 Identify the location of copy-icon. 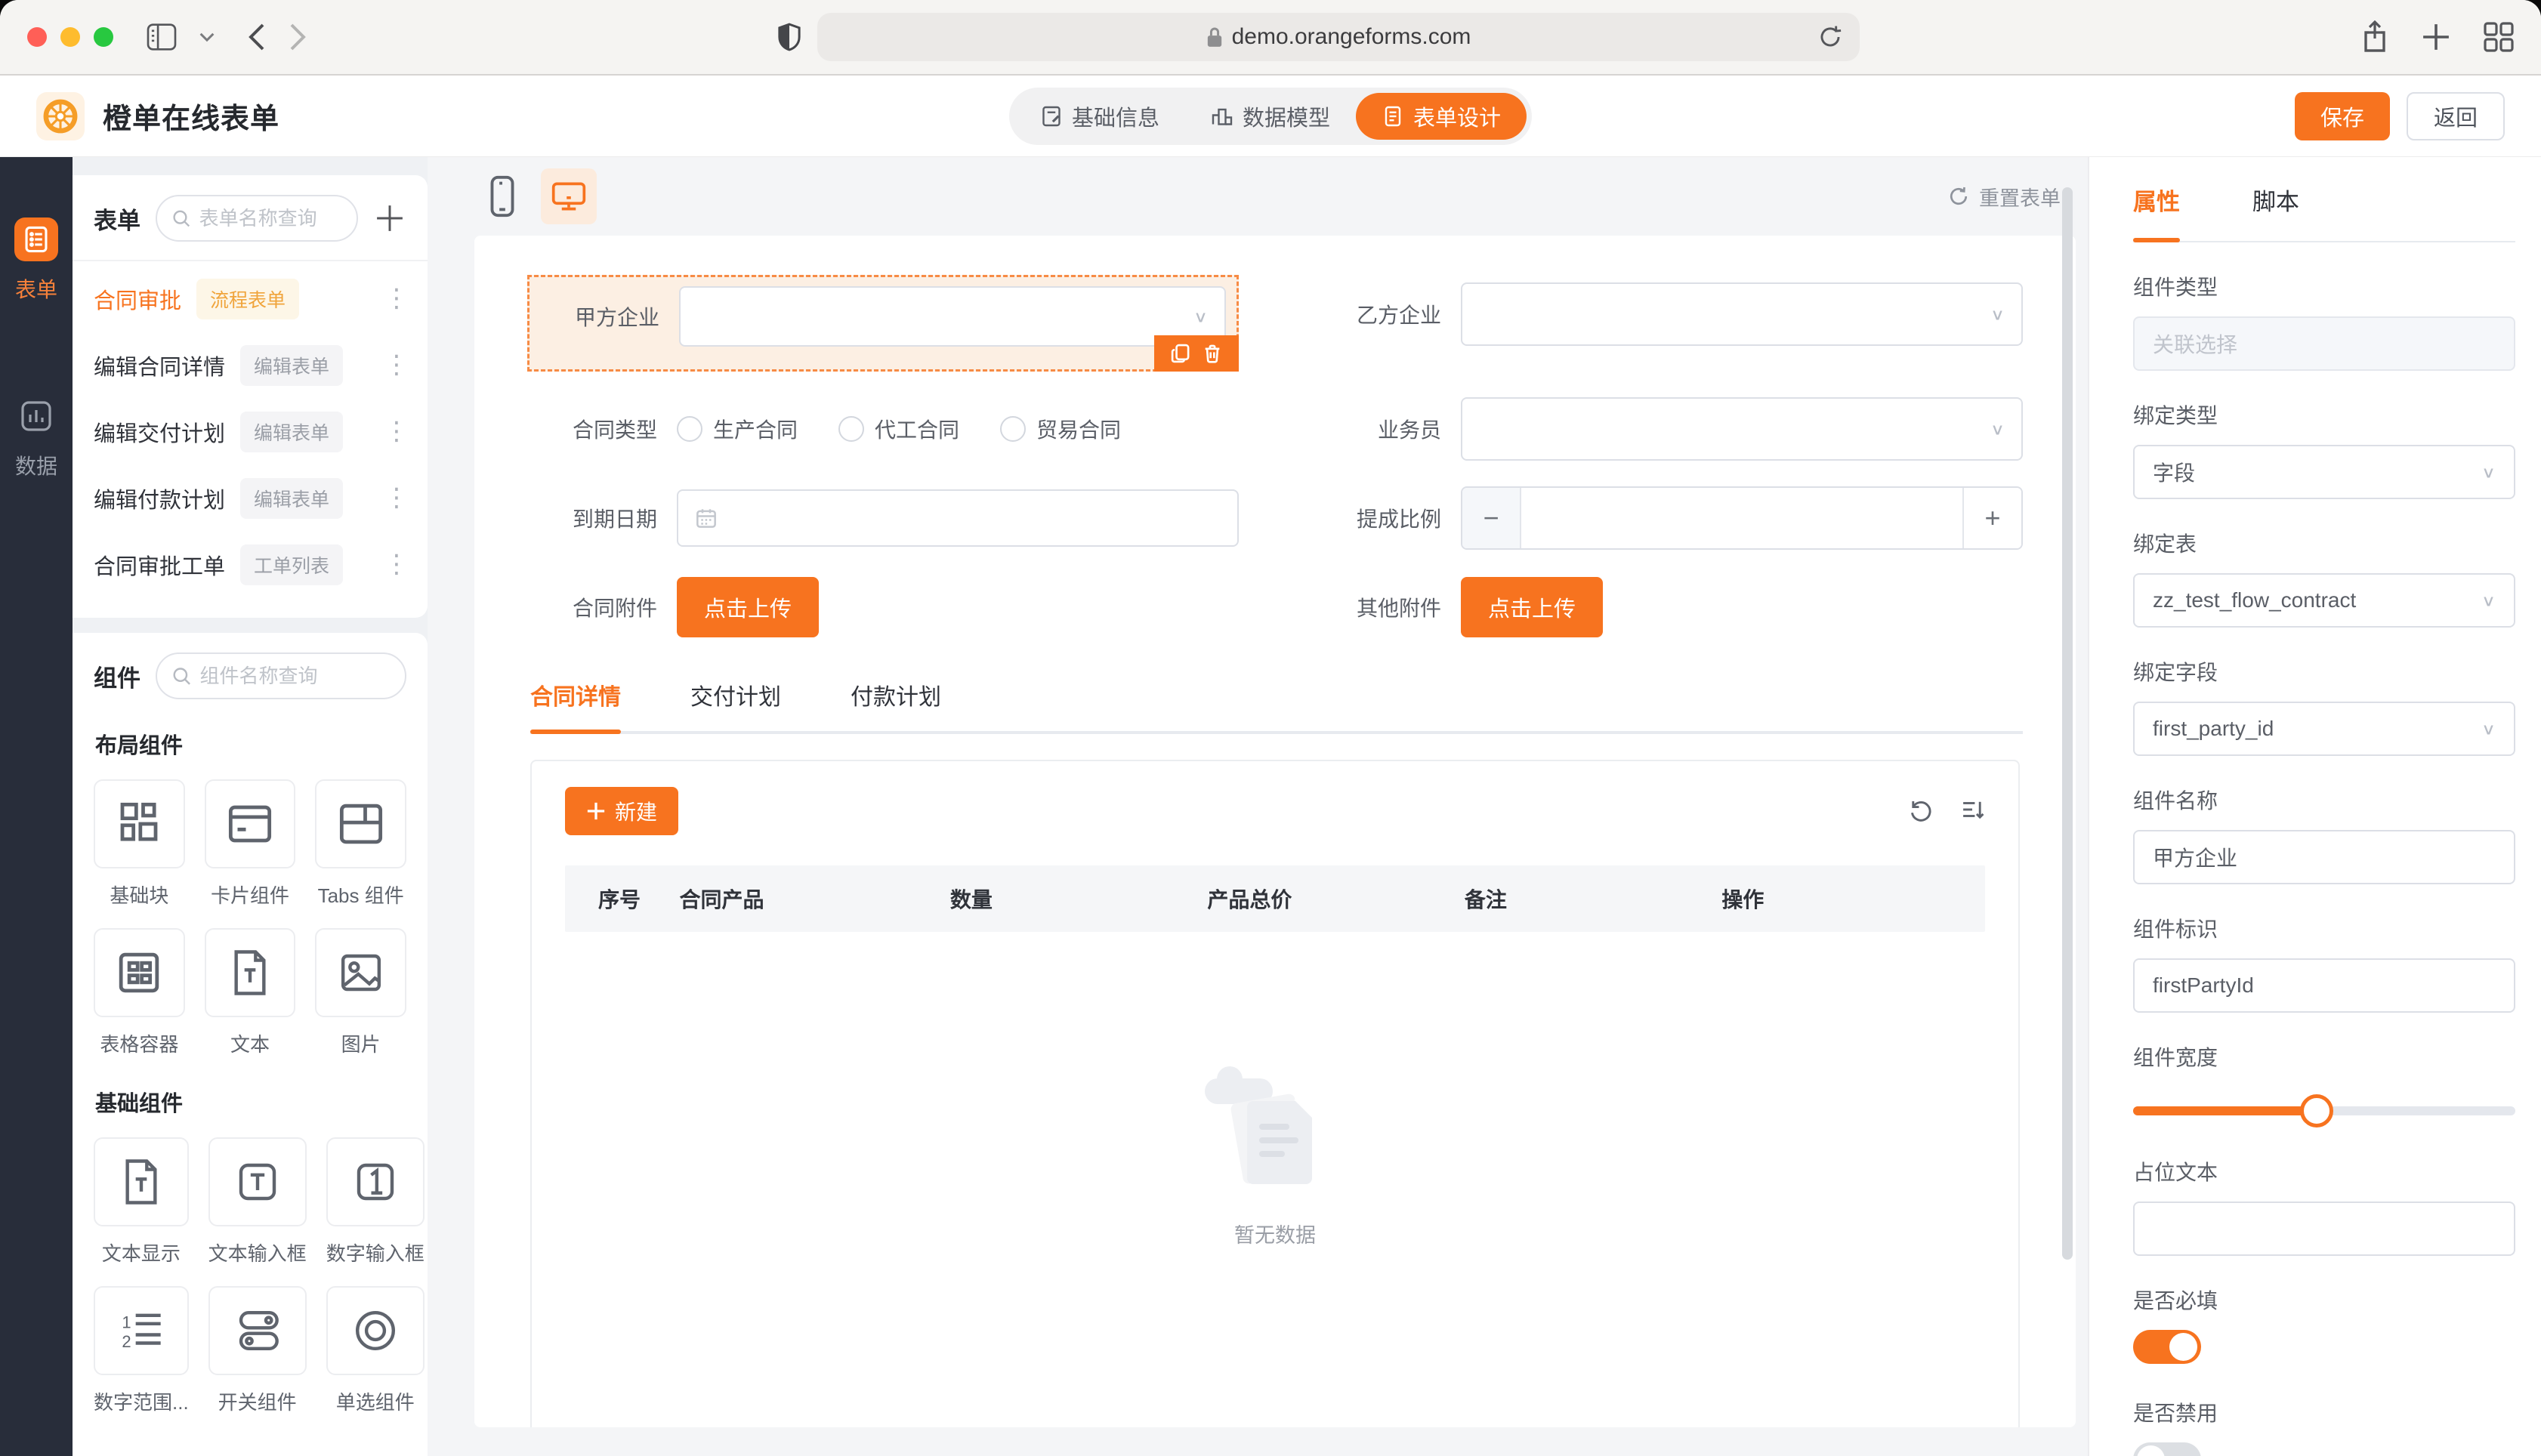
(1180, 353).